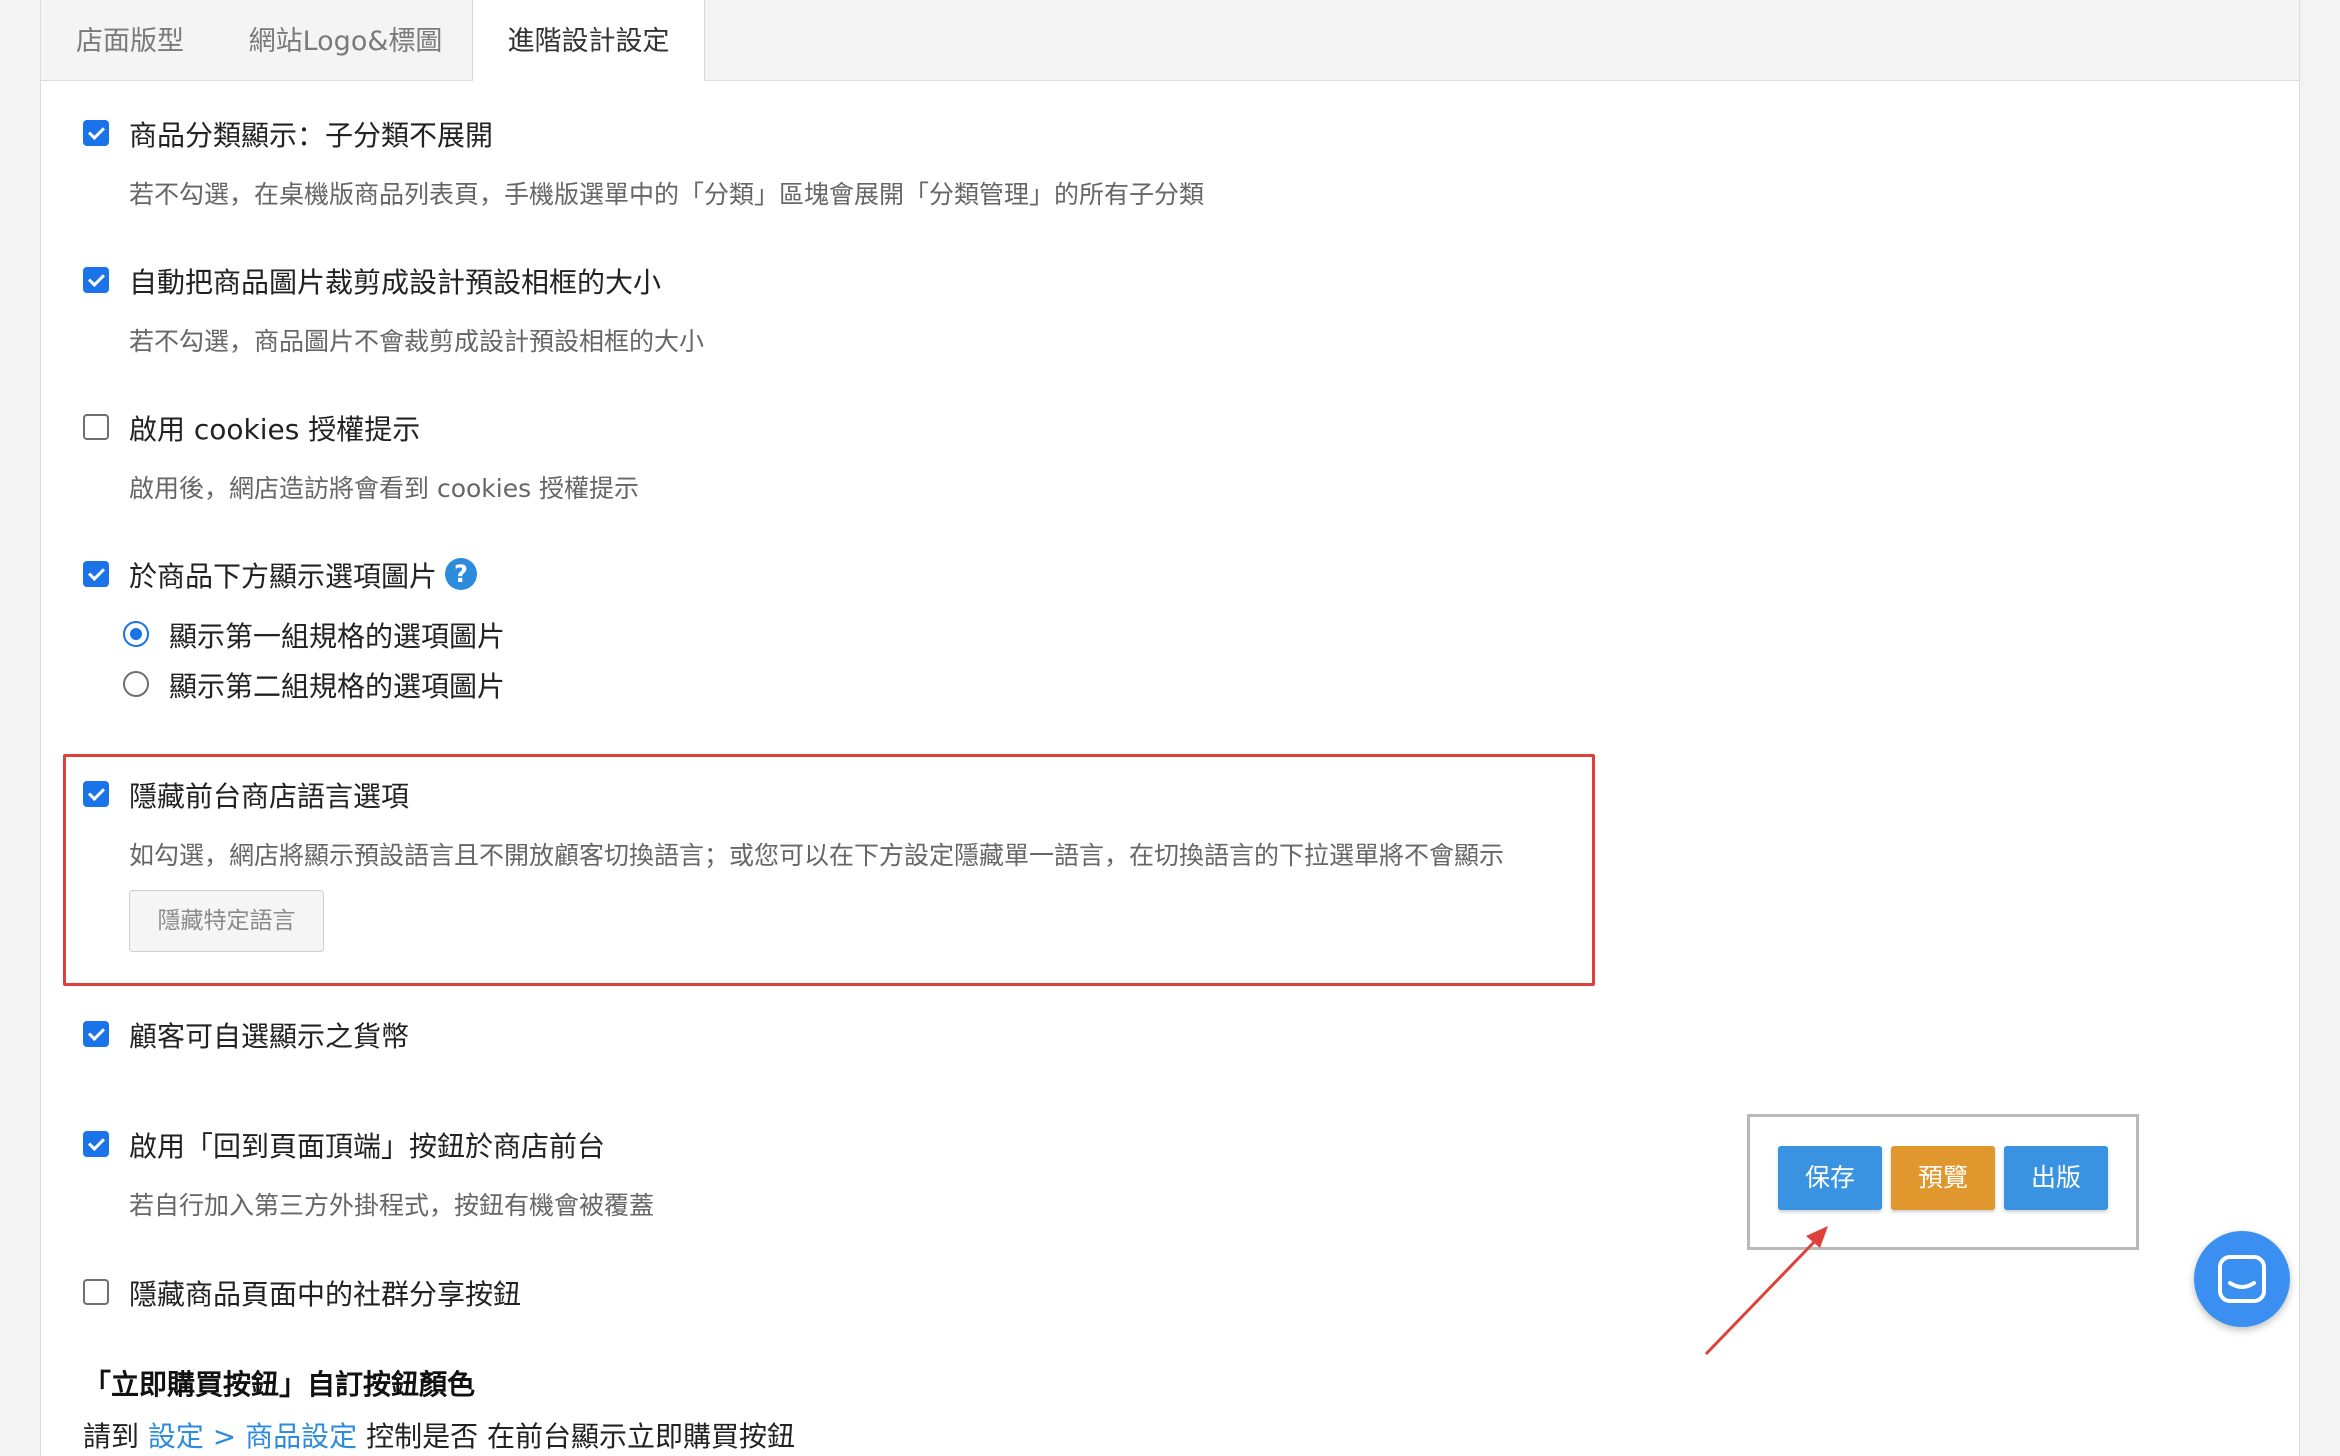  I want to click on chat-widget-button, so click(2242, 1279).